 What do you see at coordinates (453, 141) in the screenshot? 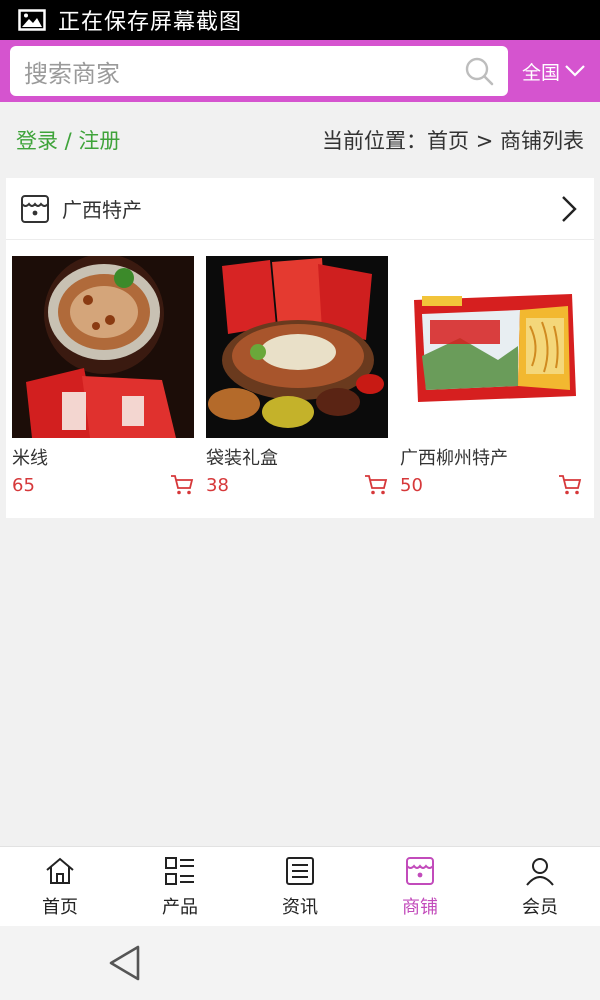
I see `breadcrumb: 当前位置：首页 > 商铺列表` at bounding box center [453, 141].